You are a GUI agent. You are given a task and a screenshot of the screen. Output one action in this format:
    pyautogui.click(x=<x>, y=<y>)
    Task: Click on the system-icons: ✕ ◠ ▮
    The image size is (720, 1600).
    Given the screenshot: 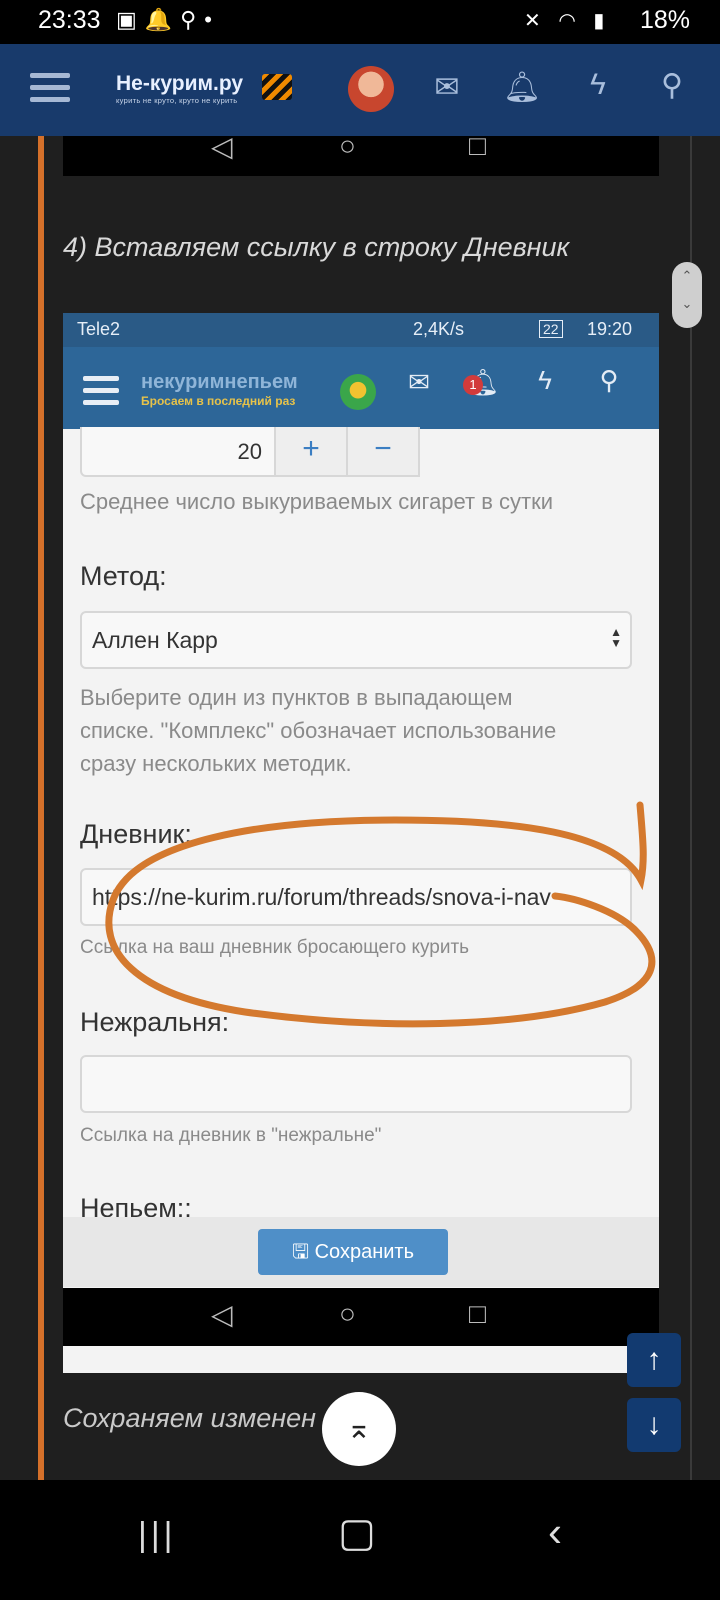 What is the action you would take?
    pyautogui.click(x=567, y=21)
    